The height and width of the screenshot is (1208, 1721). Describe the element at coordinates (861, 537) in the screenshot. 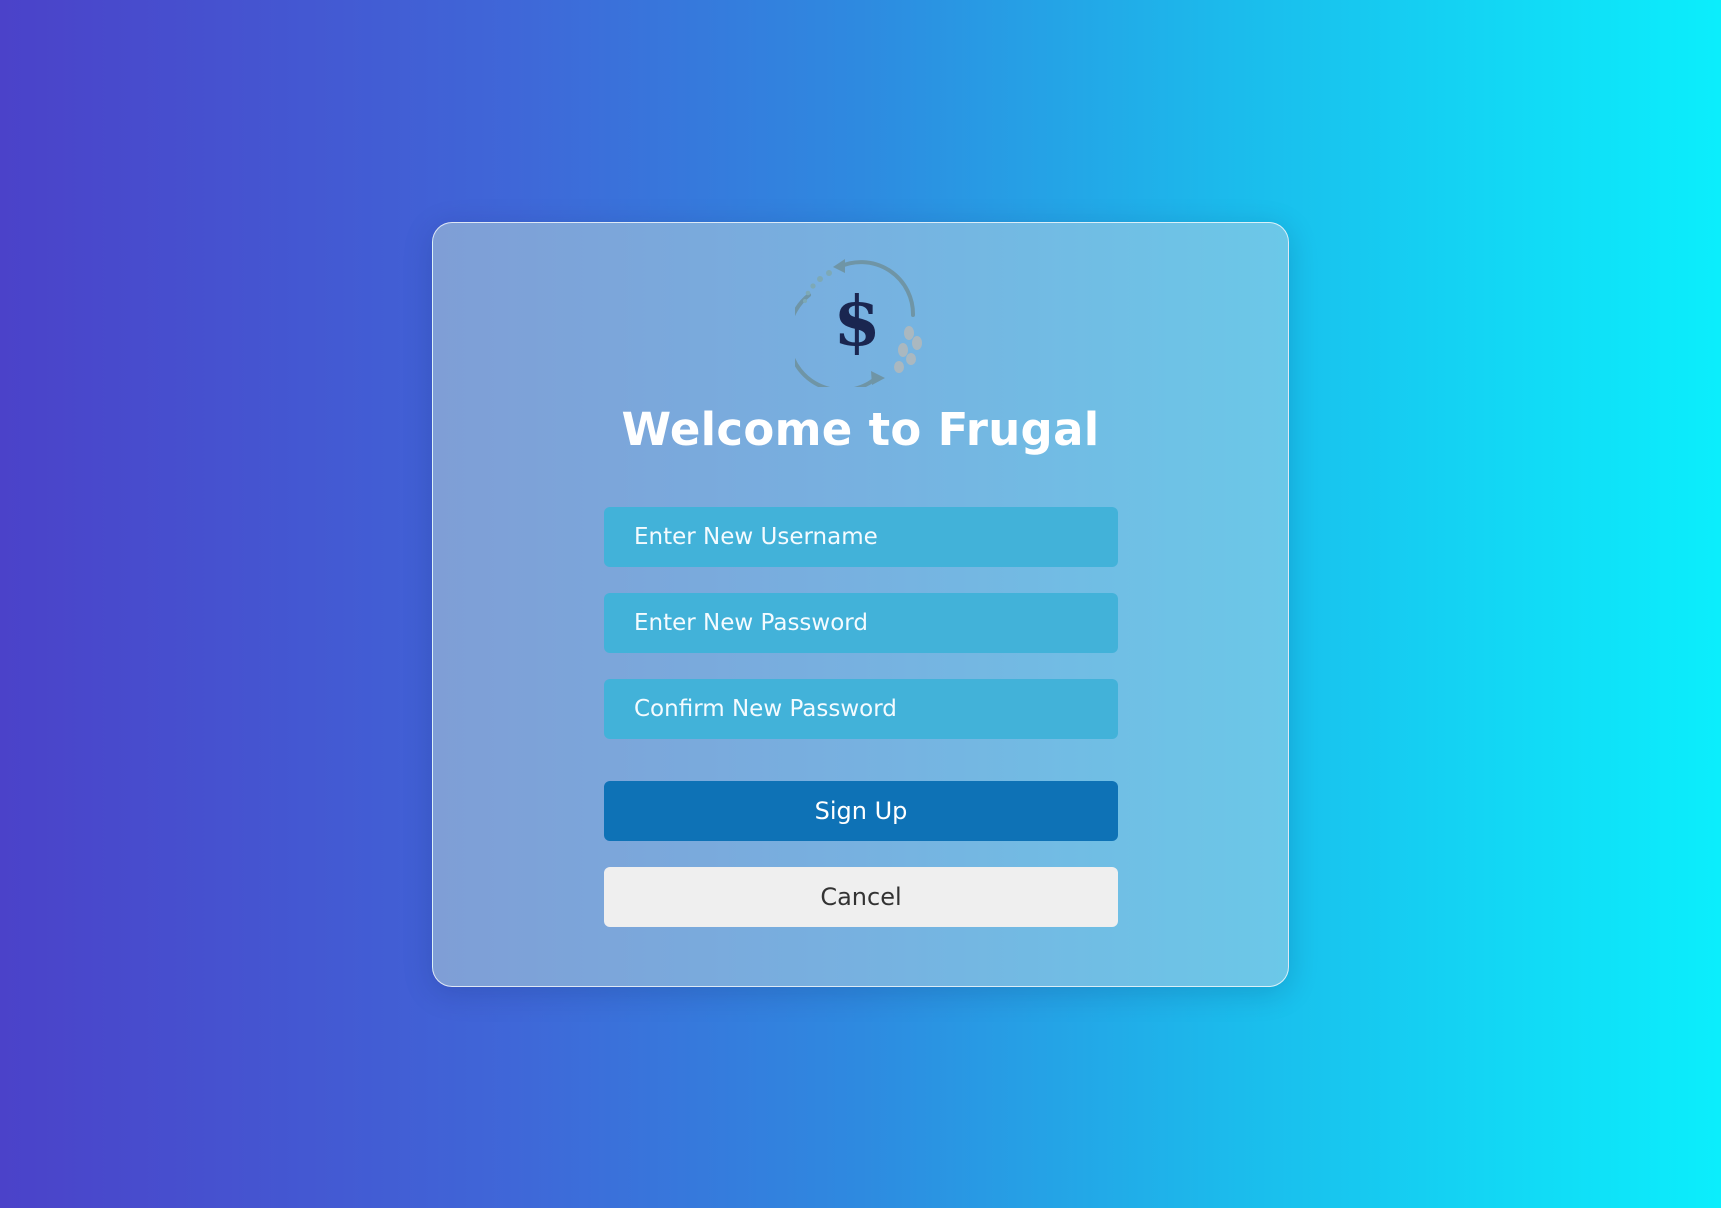

I see `username-input` at that location.